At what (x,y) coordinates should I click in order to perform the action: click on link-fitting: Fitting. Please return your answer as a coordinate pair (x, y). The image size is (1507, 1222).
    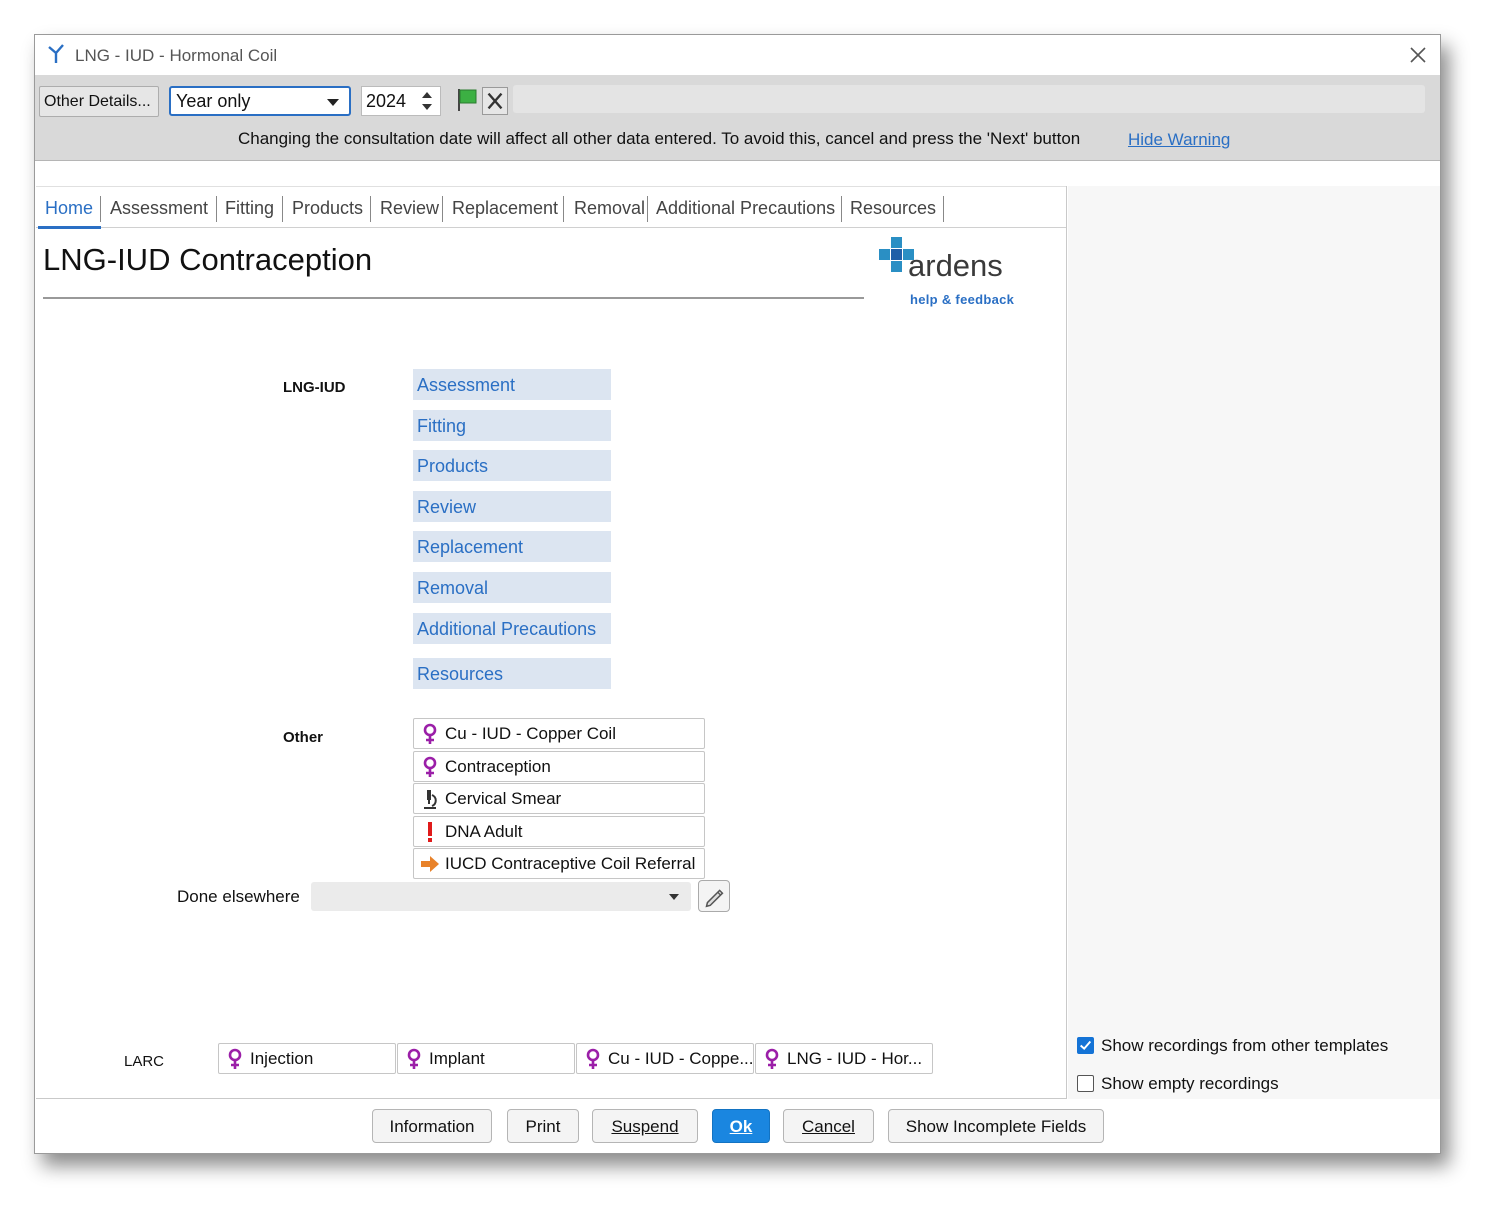
    Looking at the image, I should click on (512, 425).